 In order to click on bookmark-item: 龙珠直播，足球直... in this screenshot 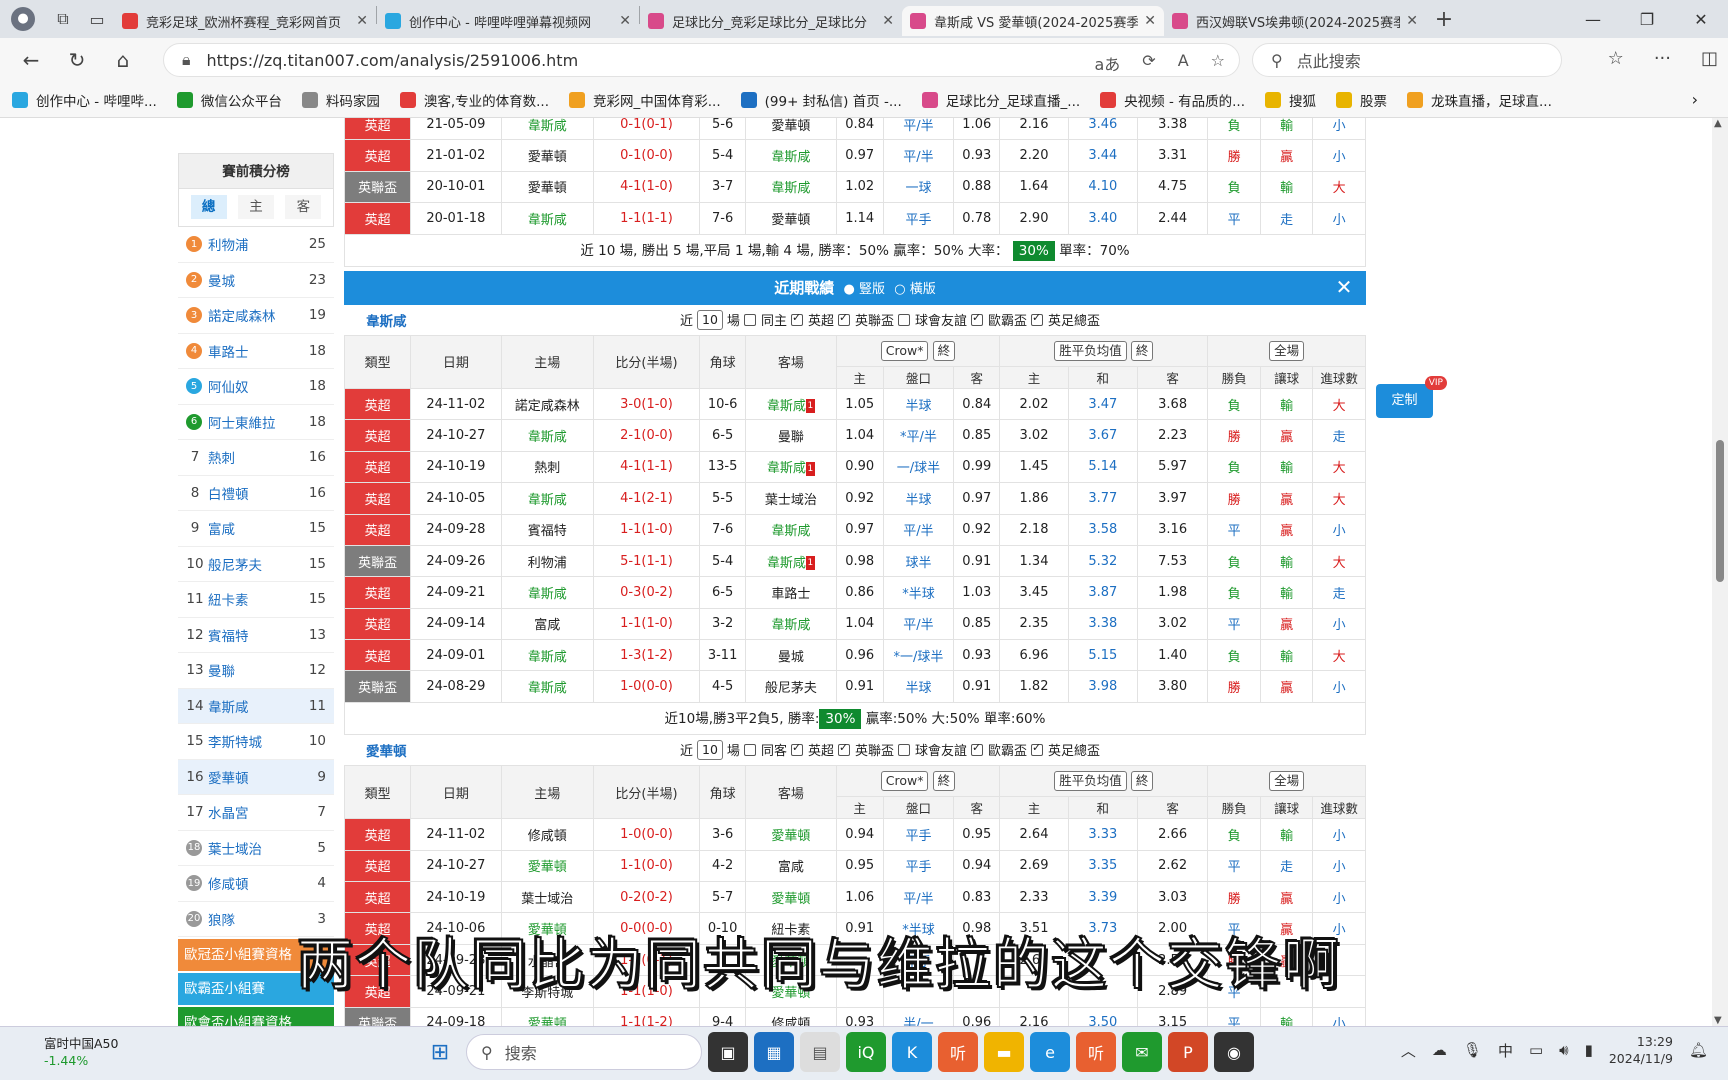, I will do `click(1479, 100)`.